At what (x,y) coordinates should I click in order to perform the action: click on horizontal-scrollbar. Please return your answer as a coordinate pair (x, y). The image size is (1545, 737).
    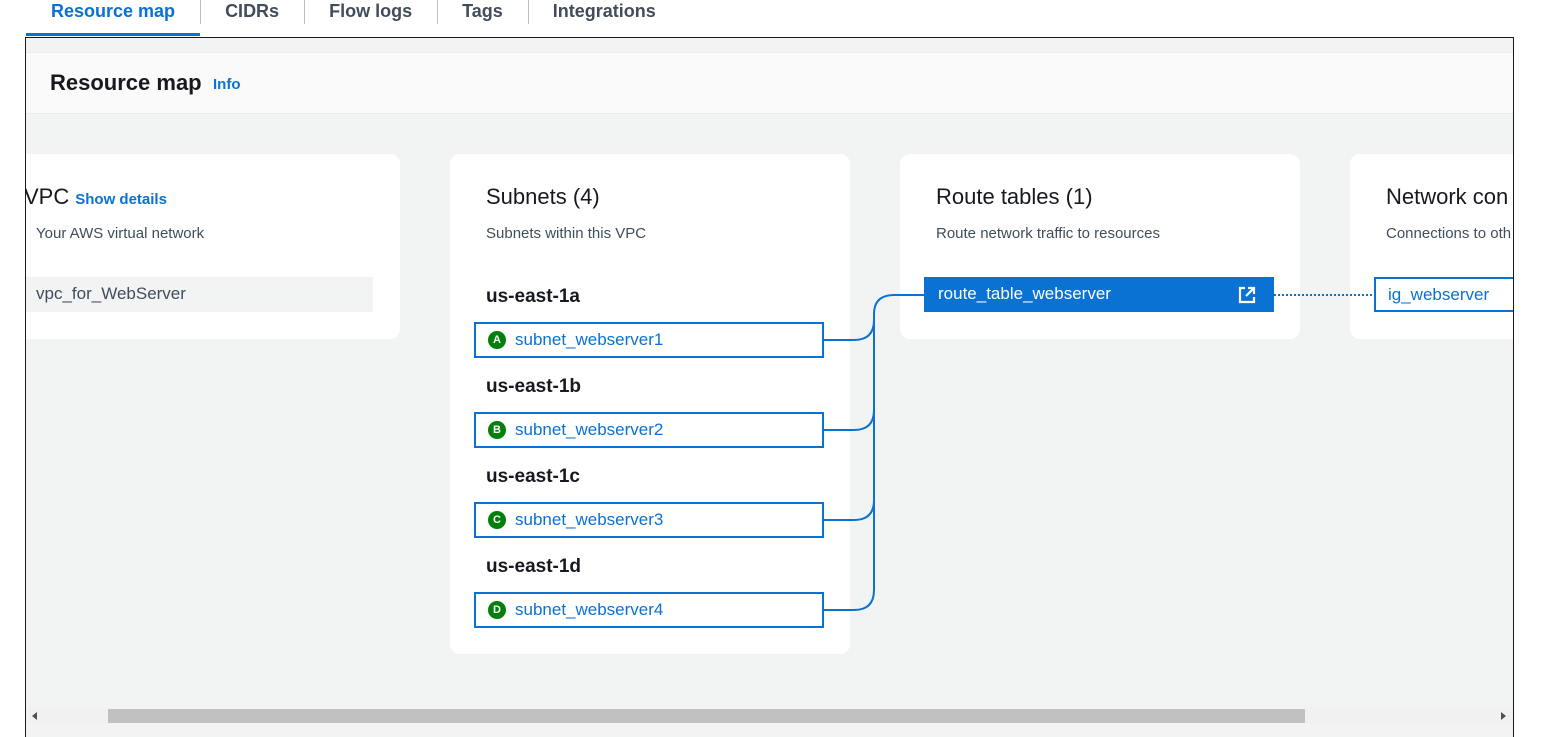
    Looking at the image, I should click on (769, 715).